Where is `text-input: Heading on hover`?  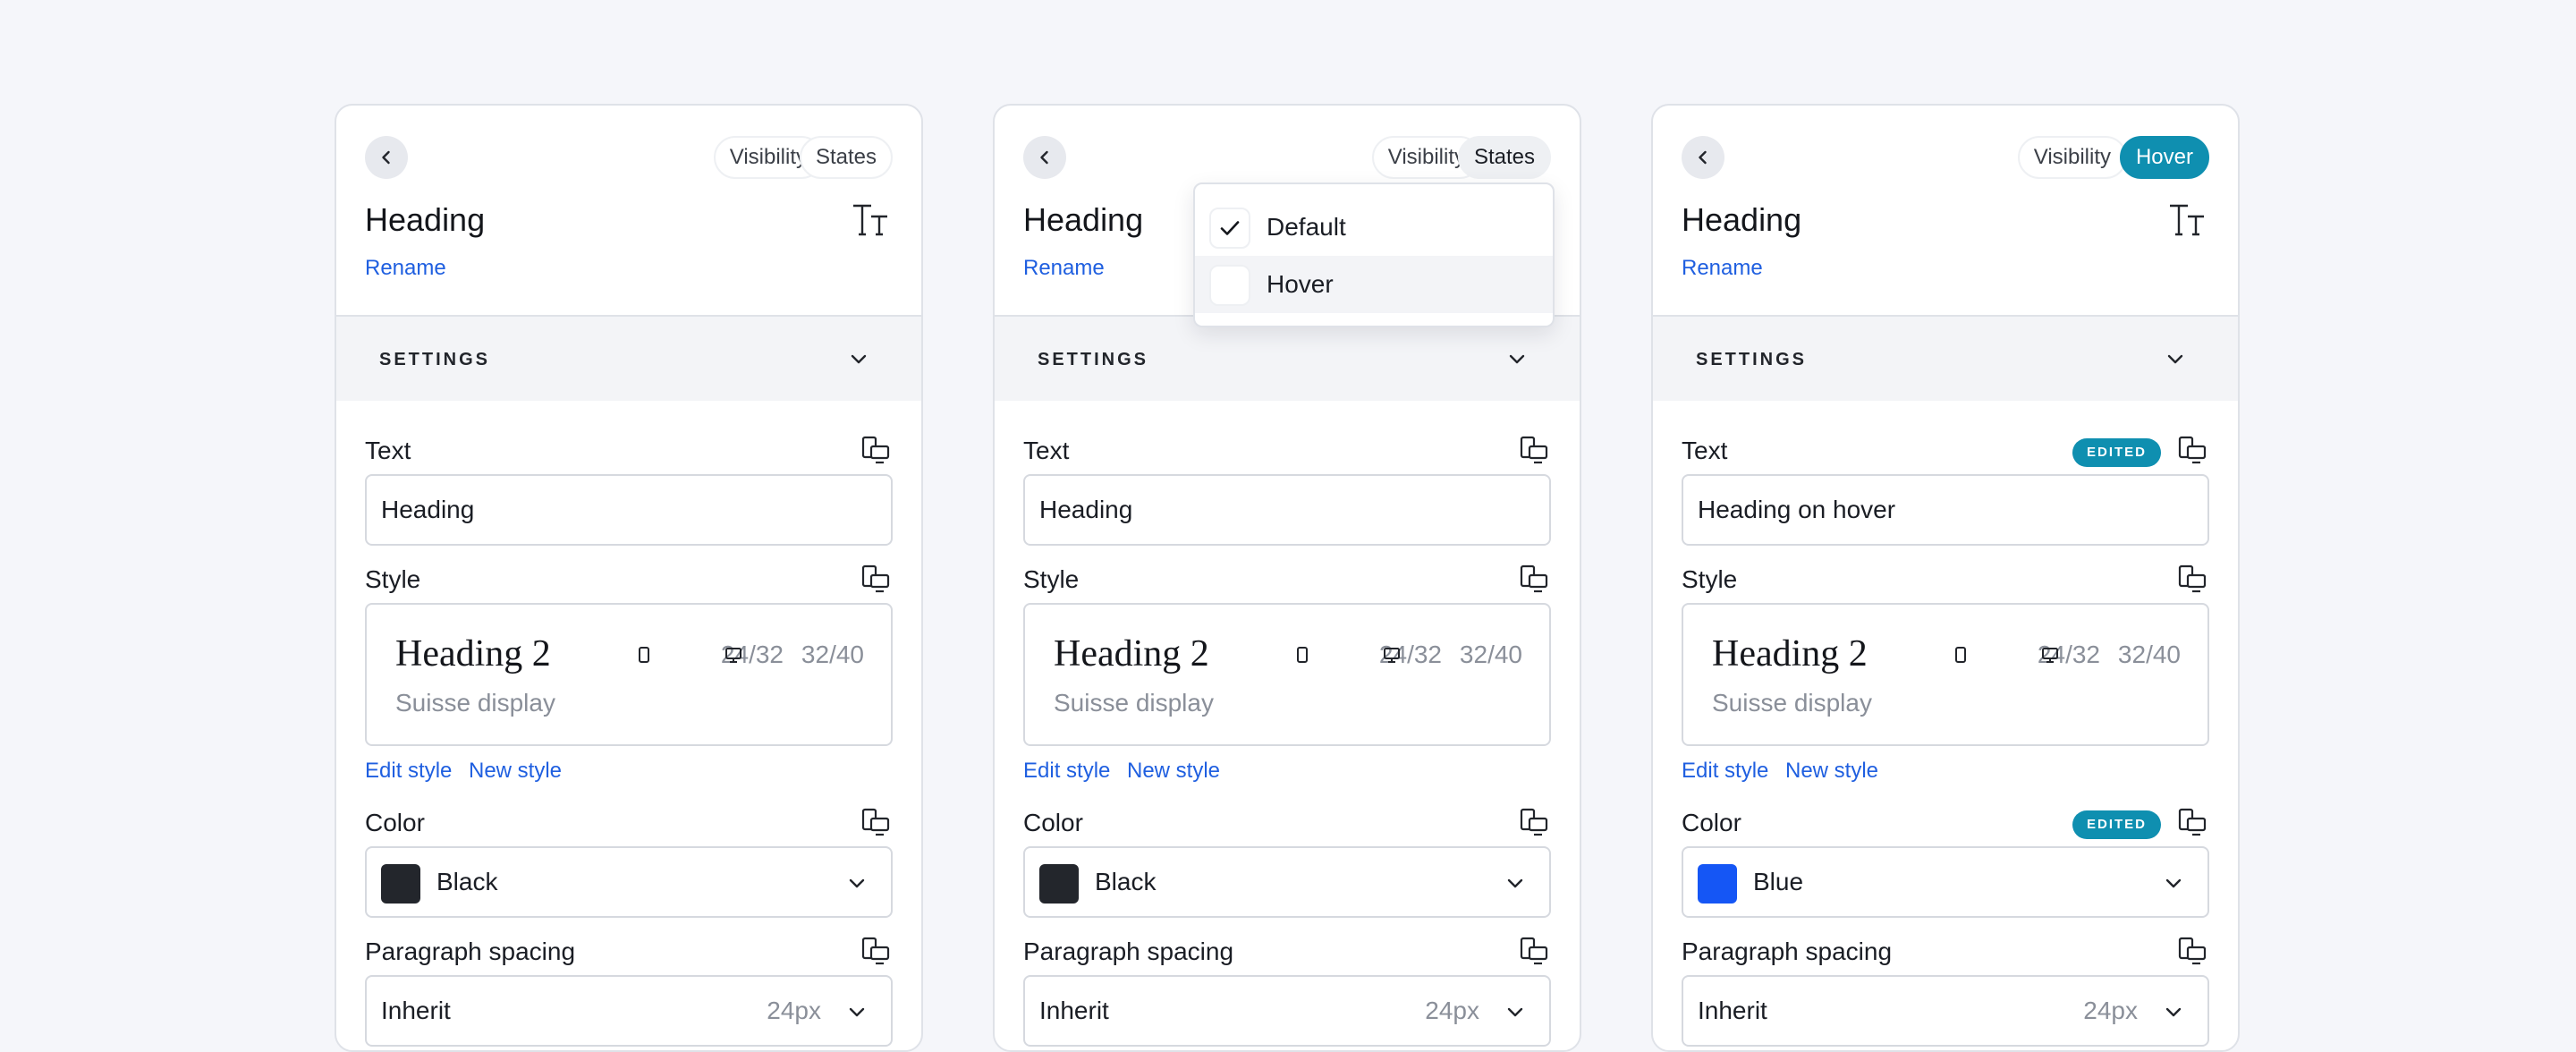 text-input: Heading on hover is located at coordinates (1945, 510).